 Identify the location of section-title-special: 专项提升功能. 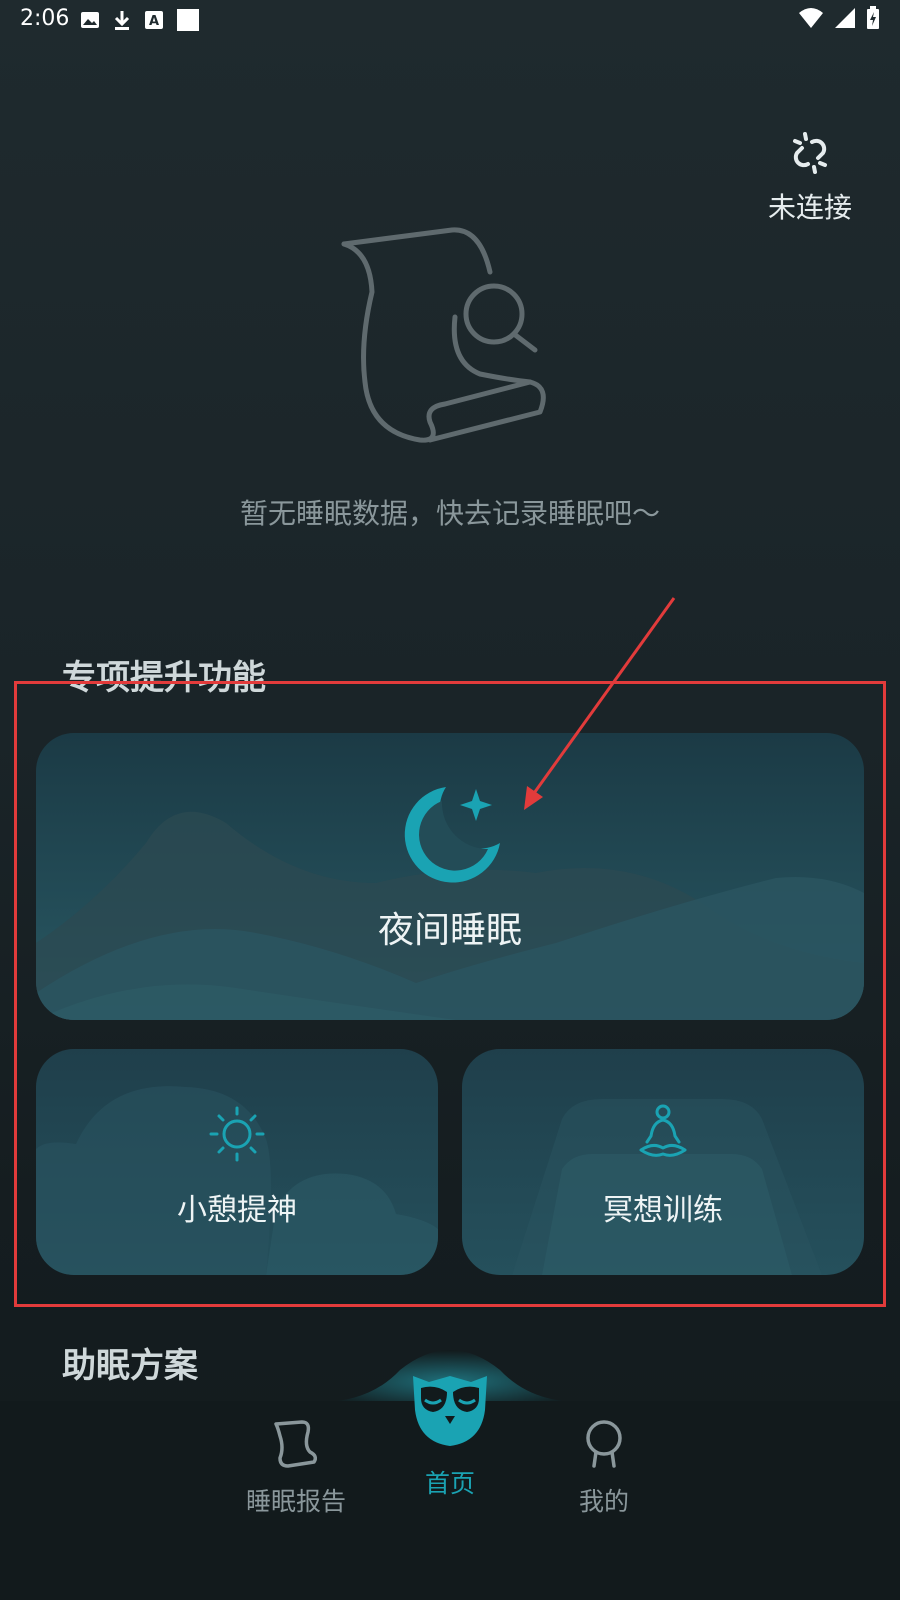
(164, 678).